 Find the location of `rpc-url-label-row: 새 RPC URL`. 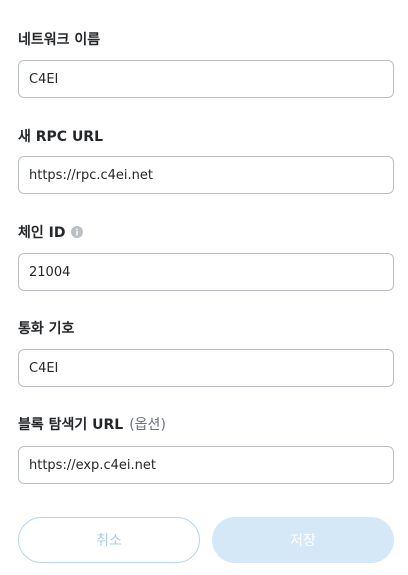

rpc-url-label-row: 새 RPC URL is located at coordinates (206, 136).